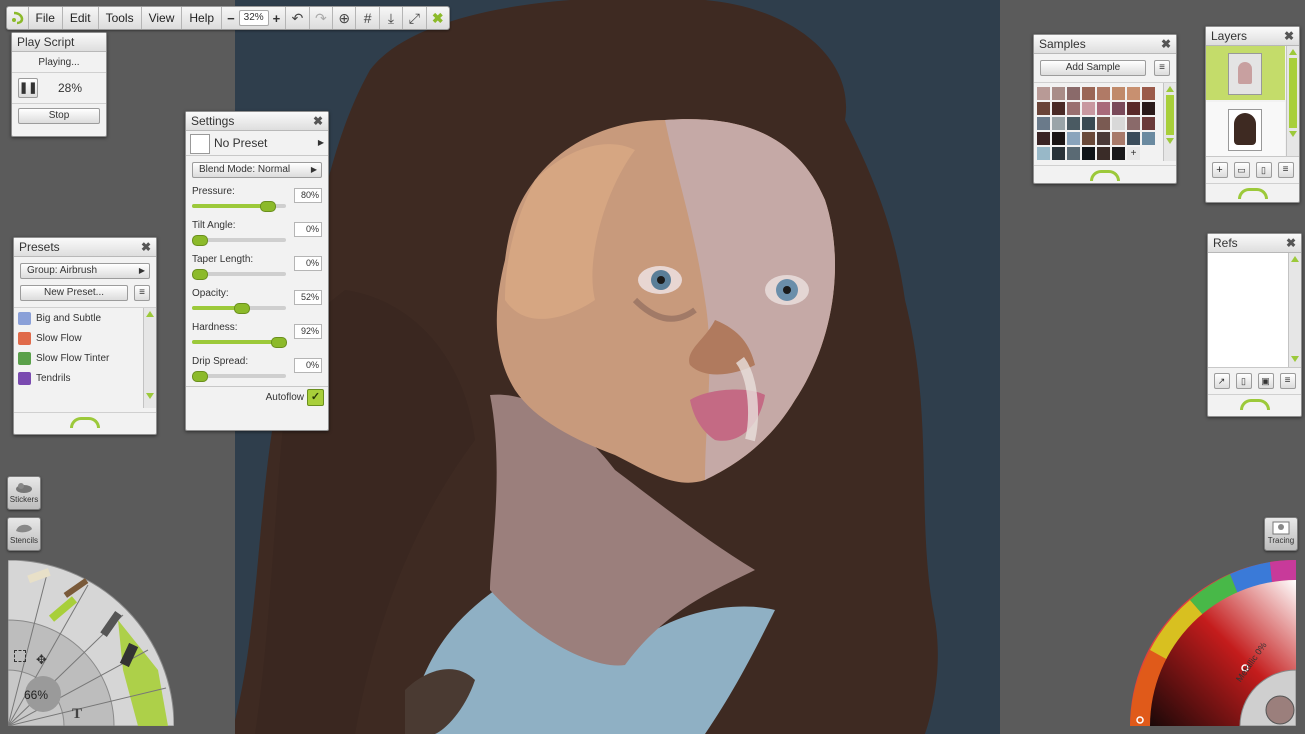  I want to click on redo-icon: ↷, so click(322, 18).